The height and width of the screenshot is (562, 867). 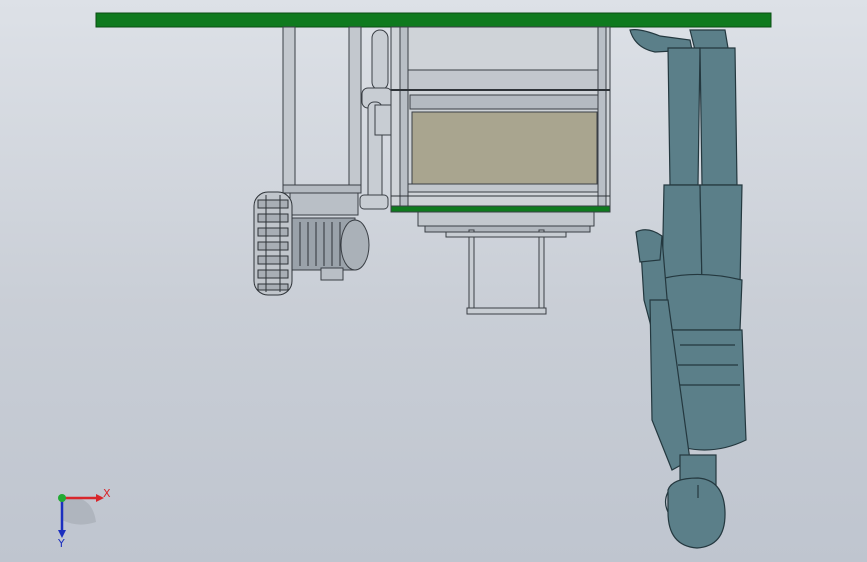 I want to click on x-axis-label: X, so click(x=107, y=493).